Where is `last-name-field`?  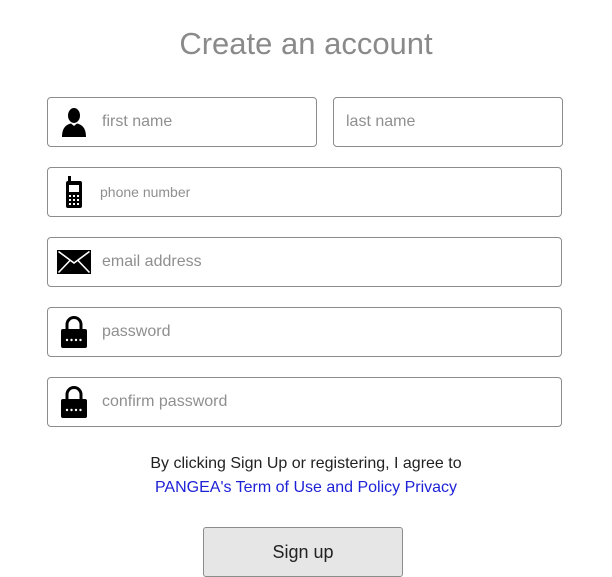
last-name-field is located at coordinates (448, 122).